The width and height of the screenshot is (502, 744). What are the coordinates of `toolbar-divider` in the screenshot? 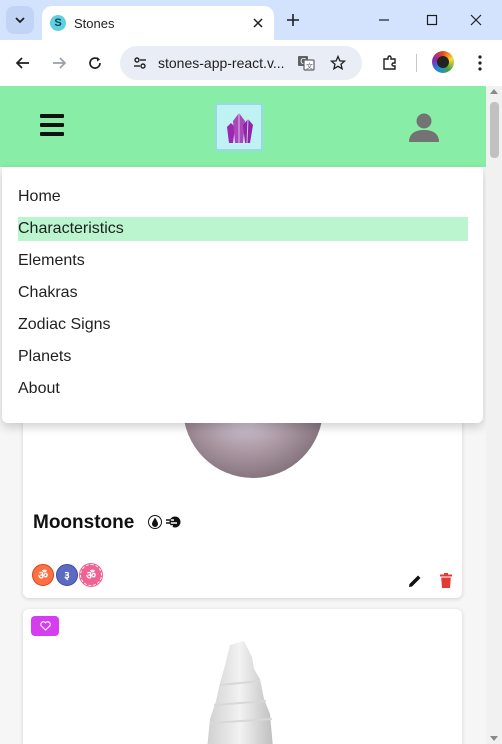 It's located at (416, 63).